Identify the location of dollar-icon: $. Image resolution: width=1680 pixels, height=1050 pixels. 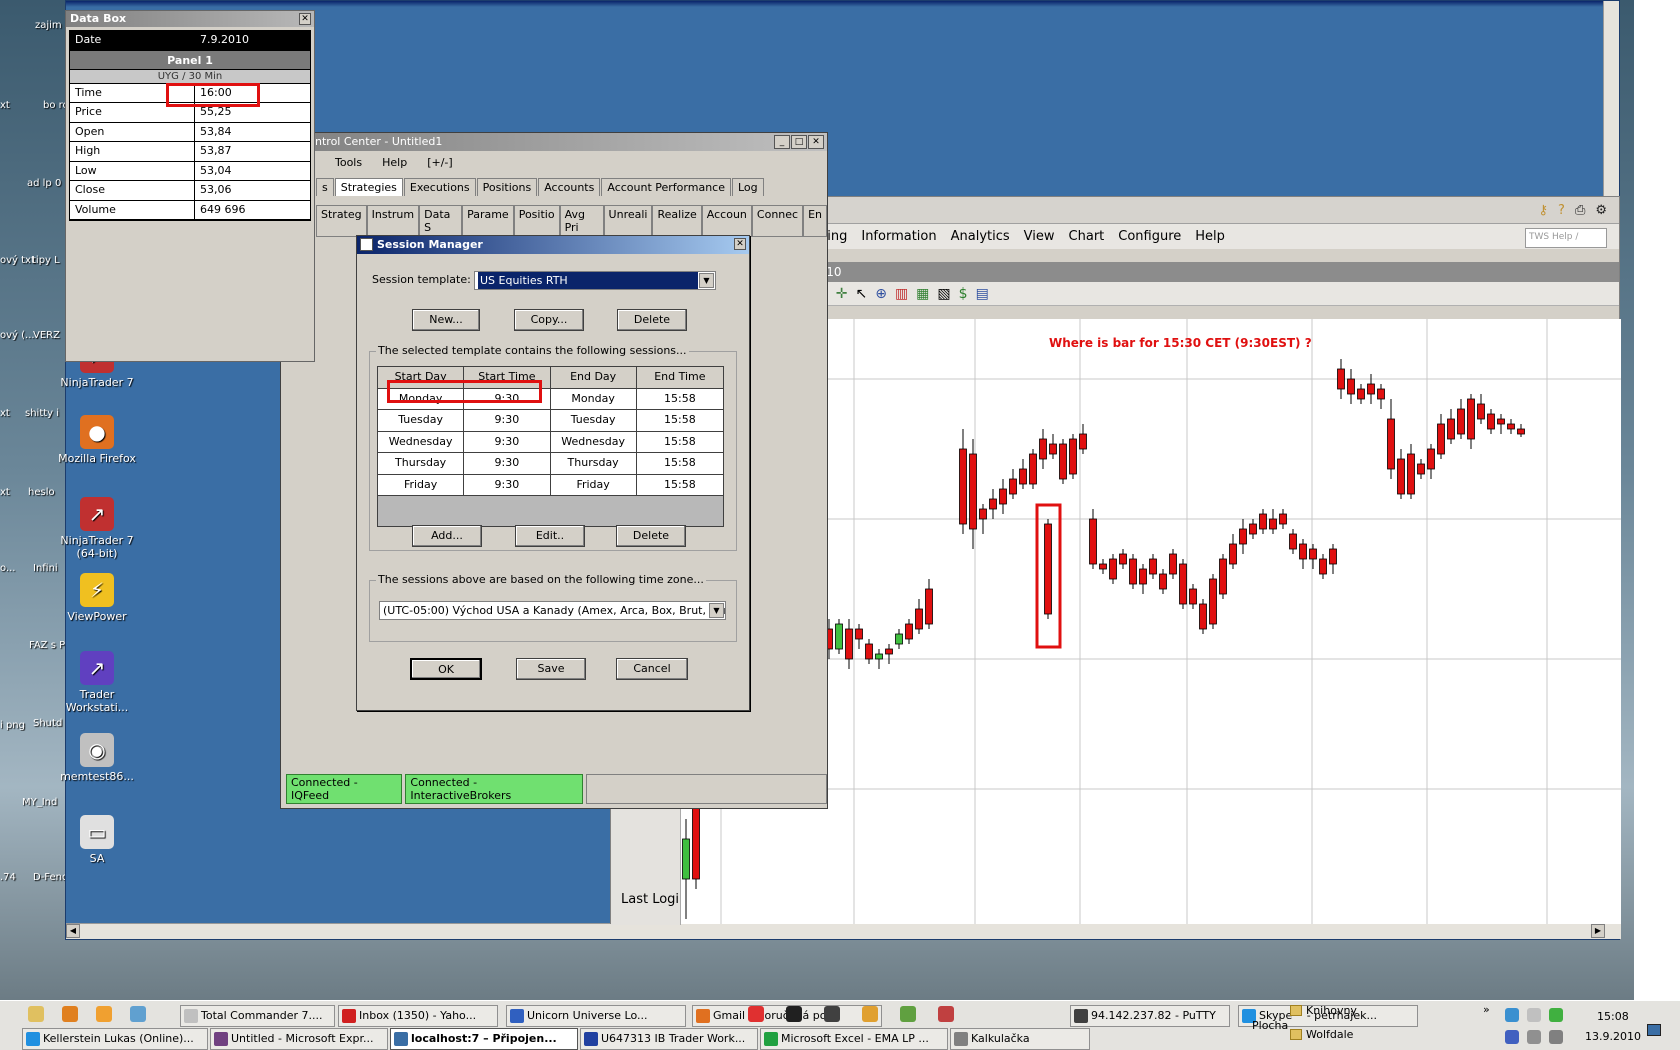
(963, 294).